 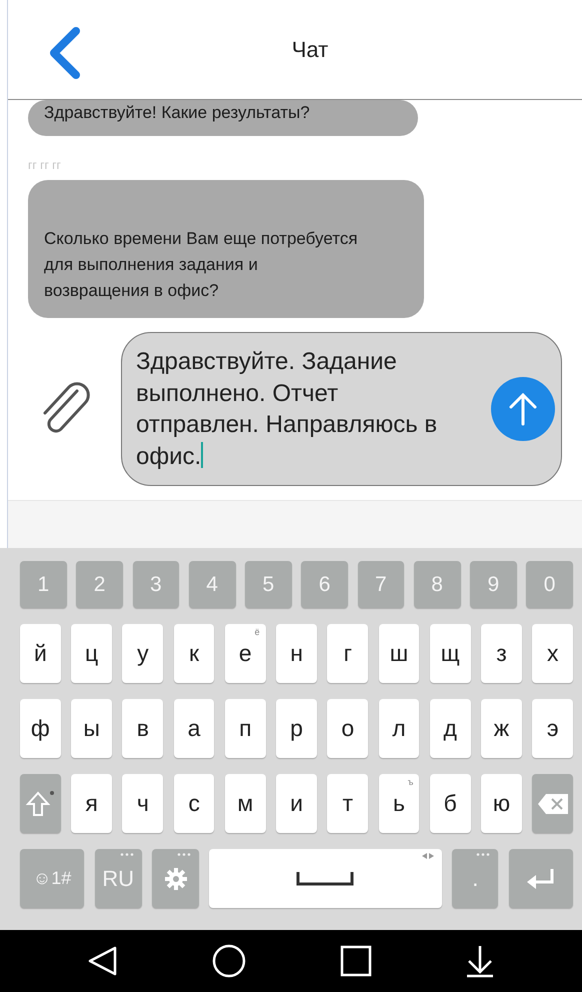 I want to click on letter-key: ь ъ, so click(x=399, y=803).